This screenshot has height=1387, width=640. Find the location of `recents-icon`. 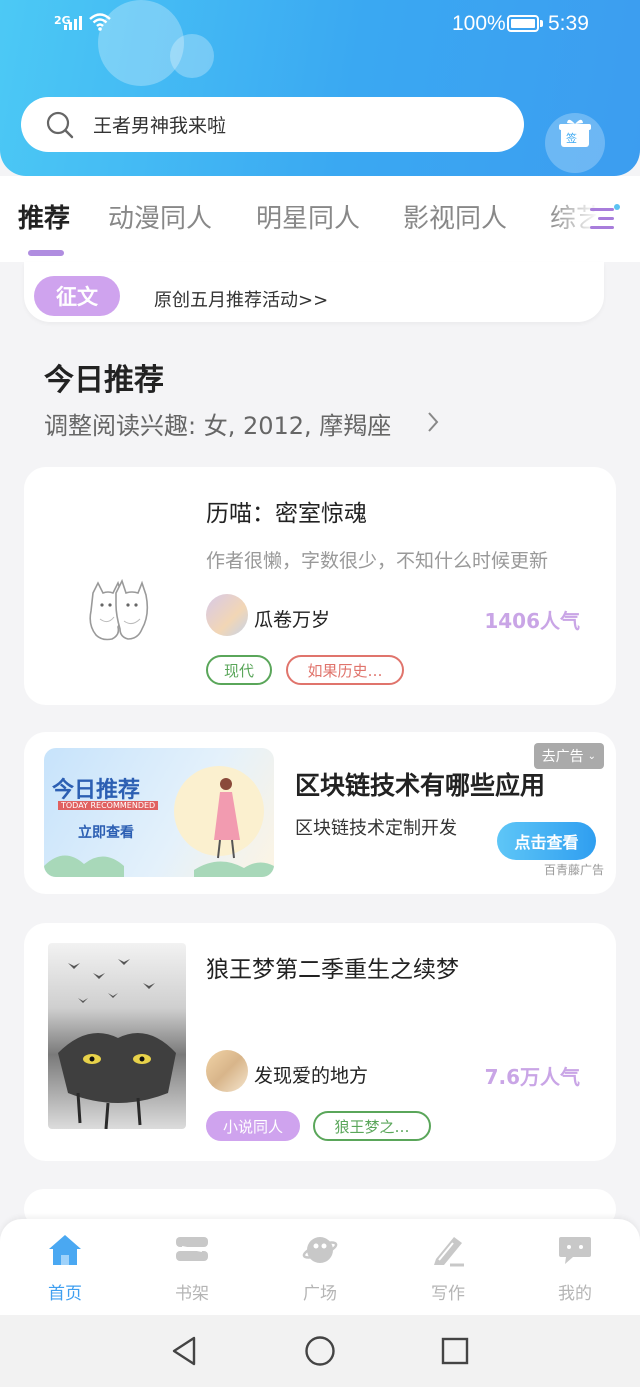

recents-icon is located at coordinates (455, 1351).